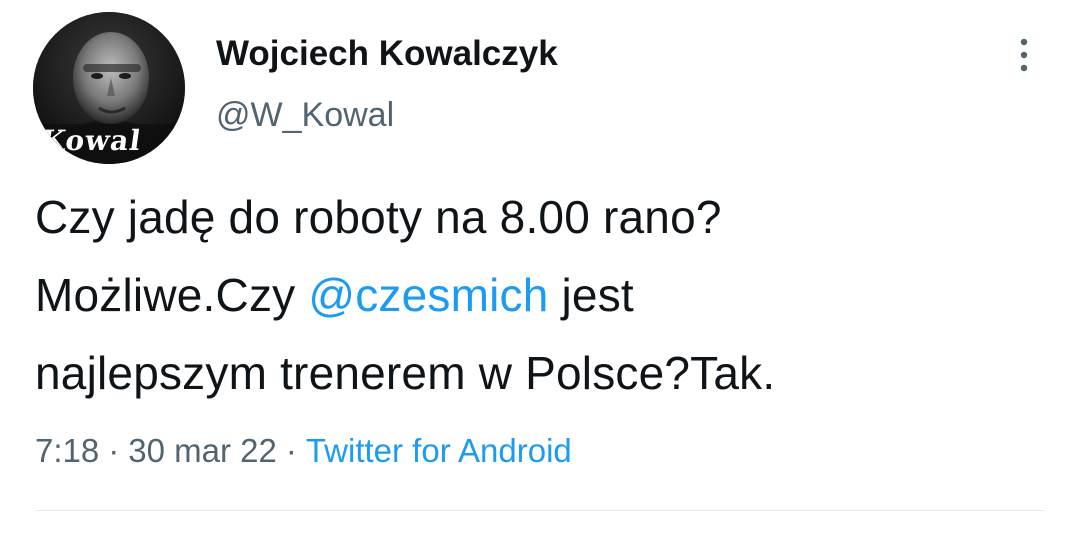  I want to click on tweet-text-line-2: Możliwe.Czy @czesmich jest, so click(540, 295).